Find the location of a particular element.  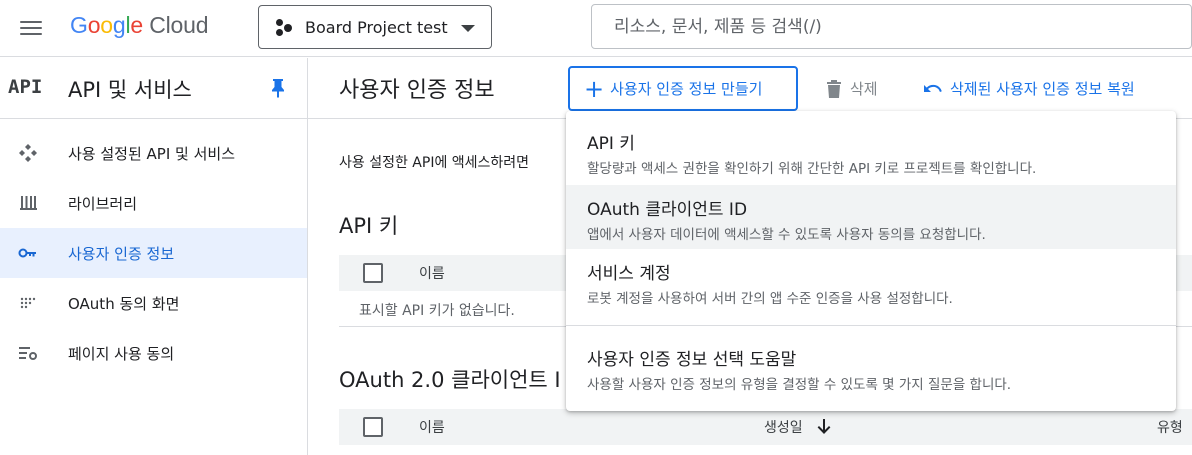

sidebar-item-label: 사용 설정된 API 및 서비스 is located at coordinates (152, 153).